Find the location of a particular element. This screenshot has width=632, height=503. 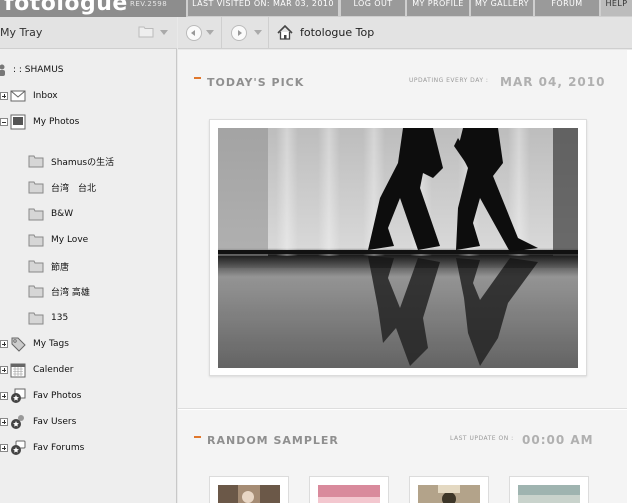

logo: fotologue REV.2598 is located at coordinates (93, 8).